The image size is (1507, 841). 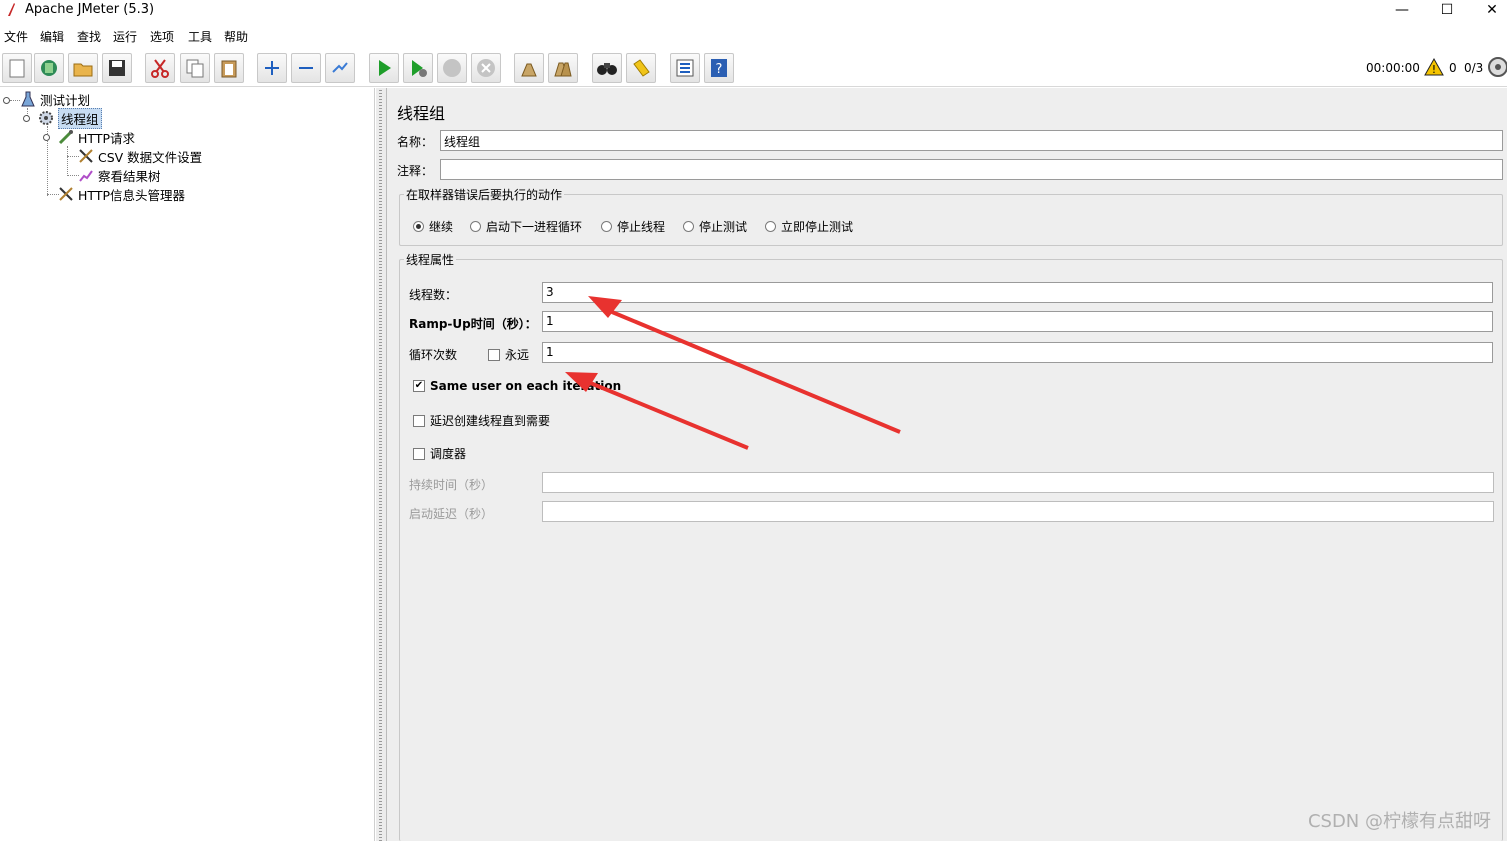 I want to click on copy-button, so click(x=195, y=68).